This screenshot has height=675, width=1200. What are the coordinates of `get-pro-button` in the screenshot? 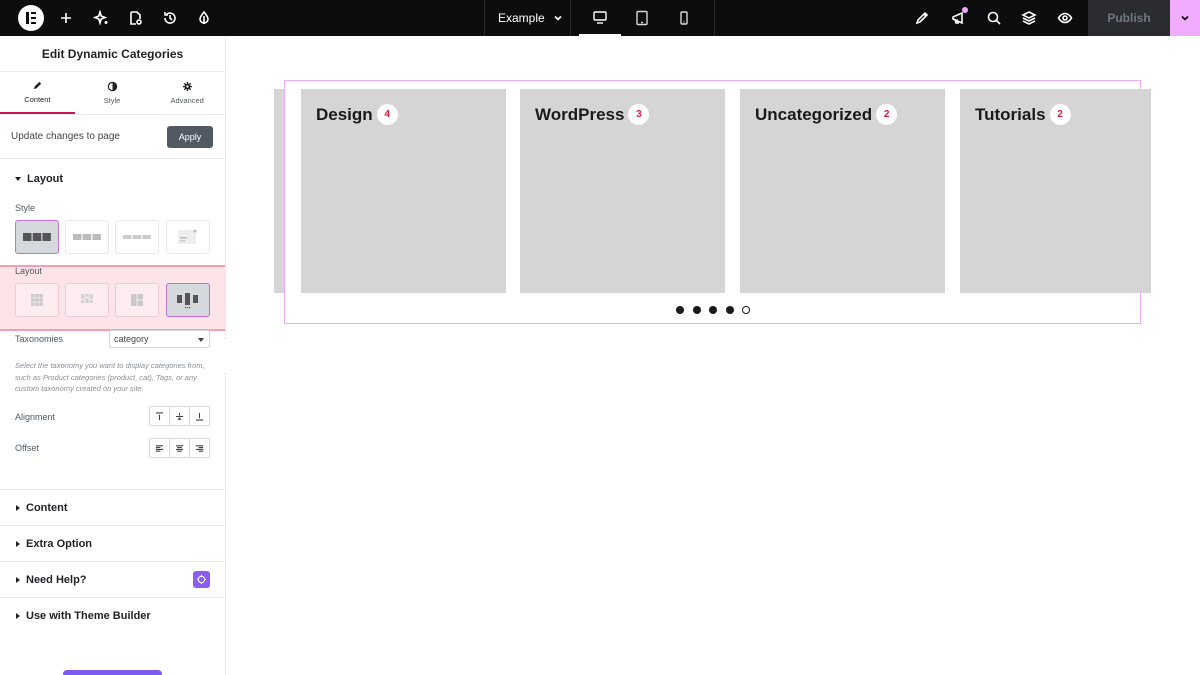 It's located at (112, 672).